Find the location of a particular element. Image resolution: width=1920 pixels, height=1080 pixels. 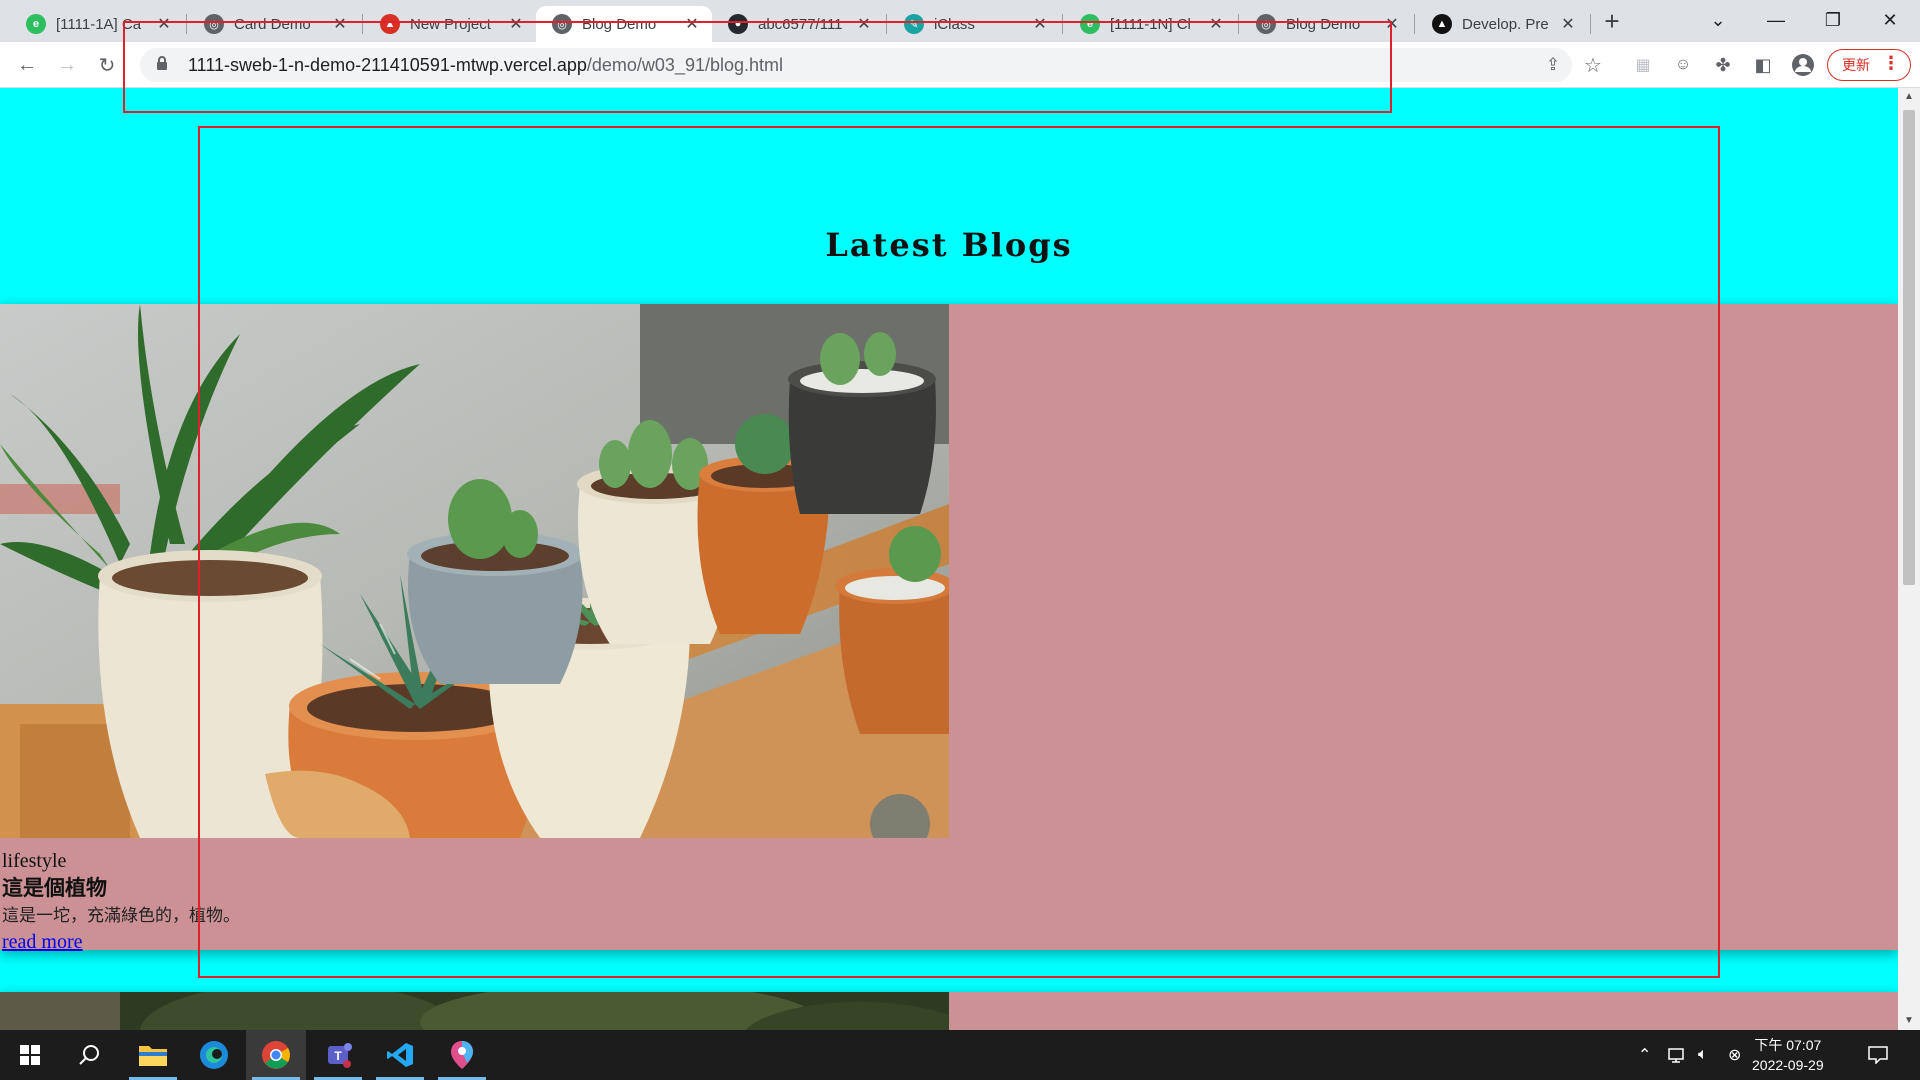

read-more-link: read more is located at coordinates (42, 942).